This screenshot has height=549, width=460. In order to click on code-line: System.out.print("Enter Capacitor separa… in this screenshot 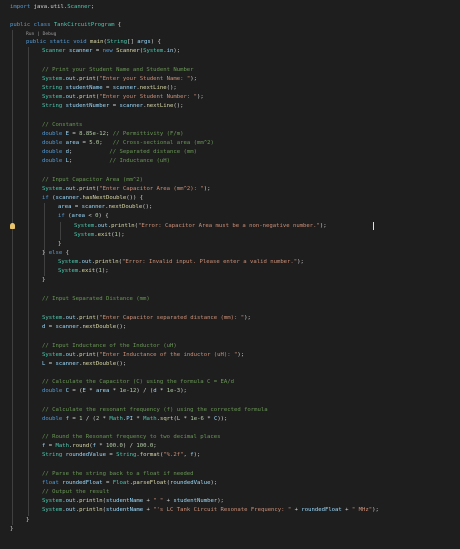, I will do `click(230, 318)`.